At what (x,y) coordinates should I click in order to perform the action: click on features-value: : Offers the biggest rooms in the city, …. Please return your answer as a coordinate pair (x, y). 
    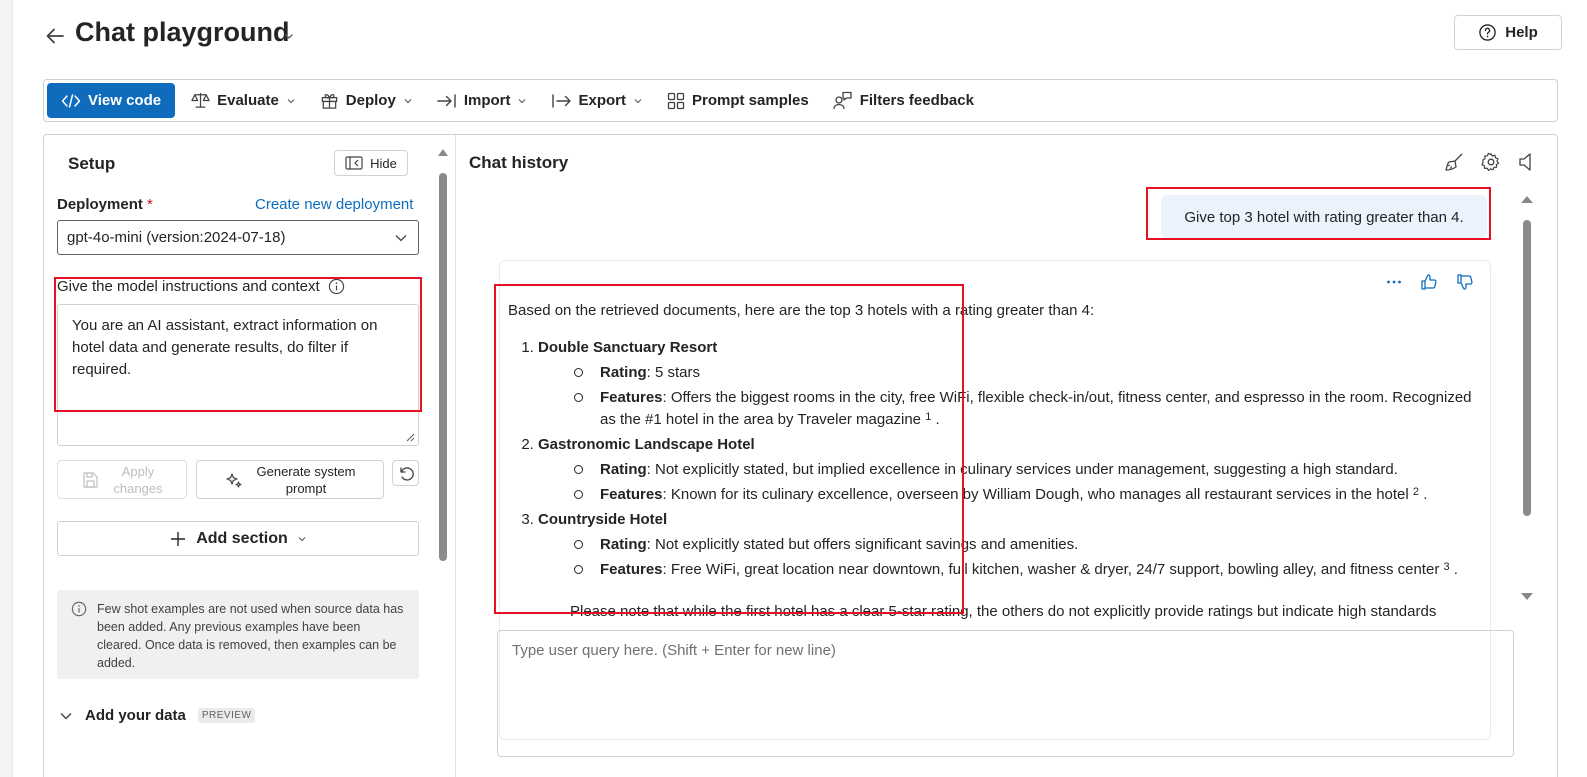
    Looking at the image, I should click on (1036, 408).